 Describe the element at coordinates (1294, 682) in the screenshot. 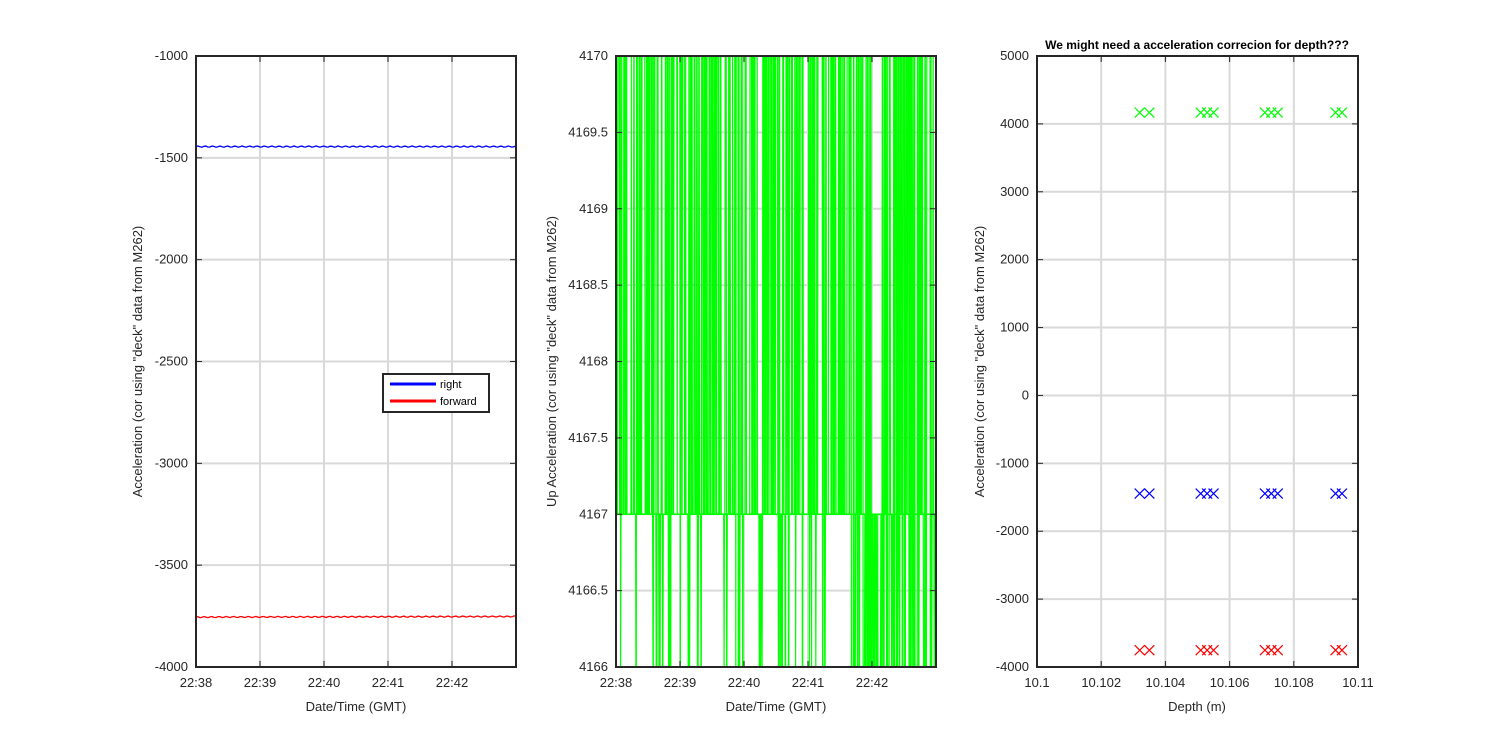

I see `x-tick-label: 10.108` at that location.